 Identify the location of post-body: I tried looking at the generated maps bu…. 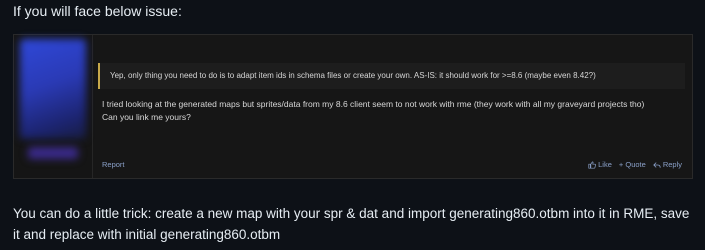
(392, 111).